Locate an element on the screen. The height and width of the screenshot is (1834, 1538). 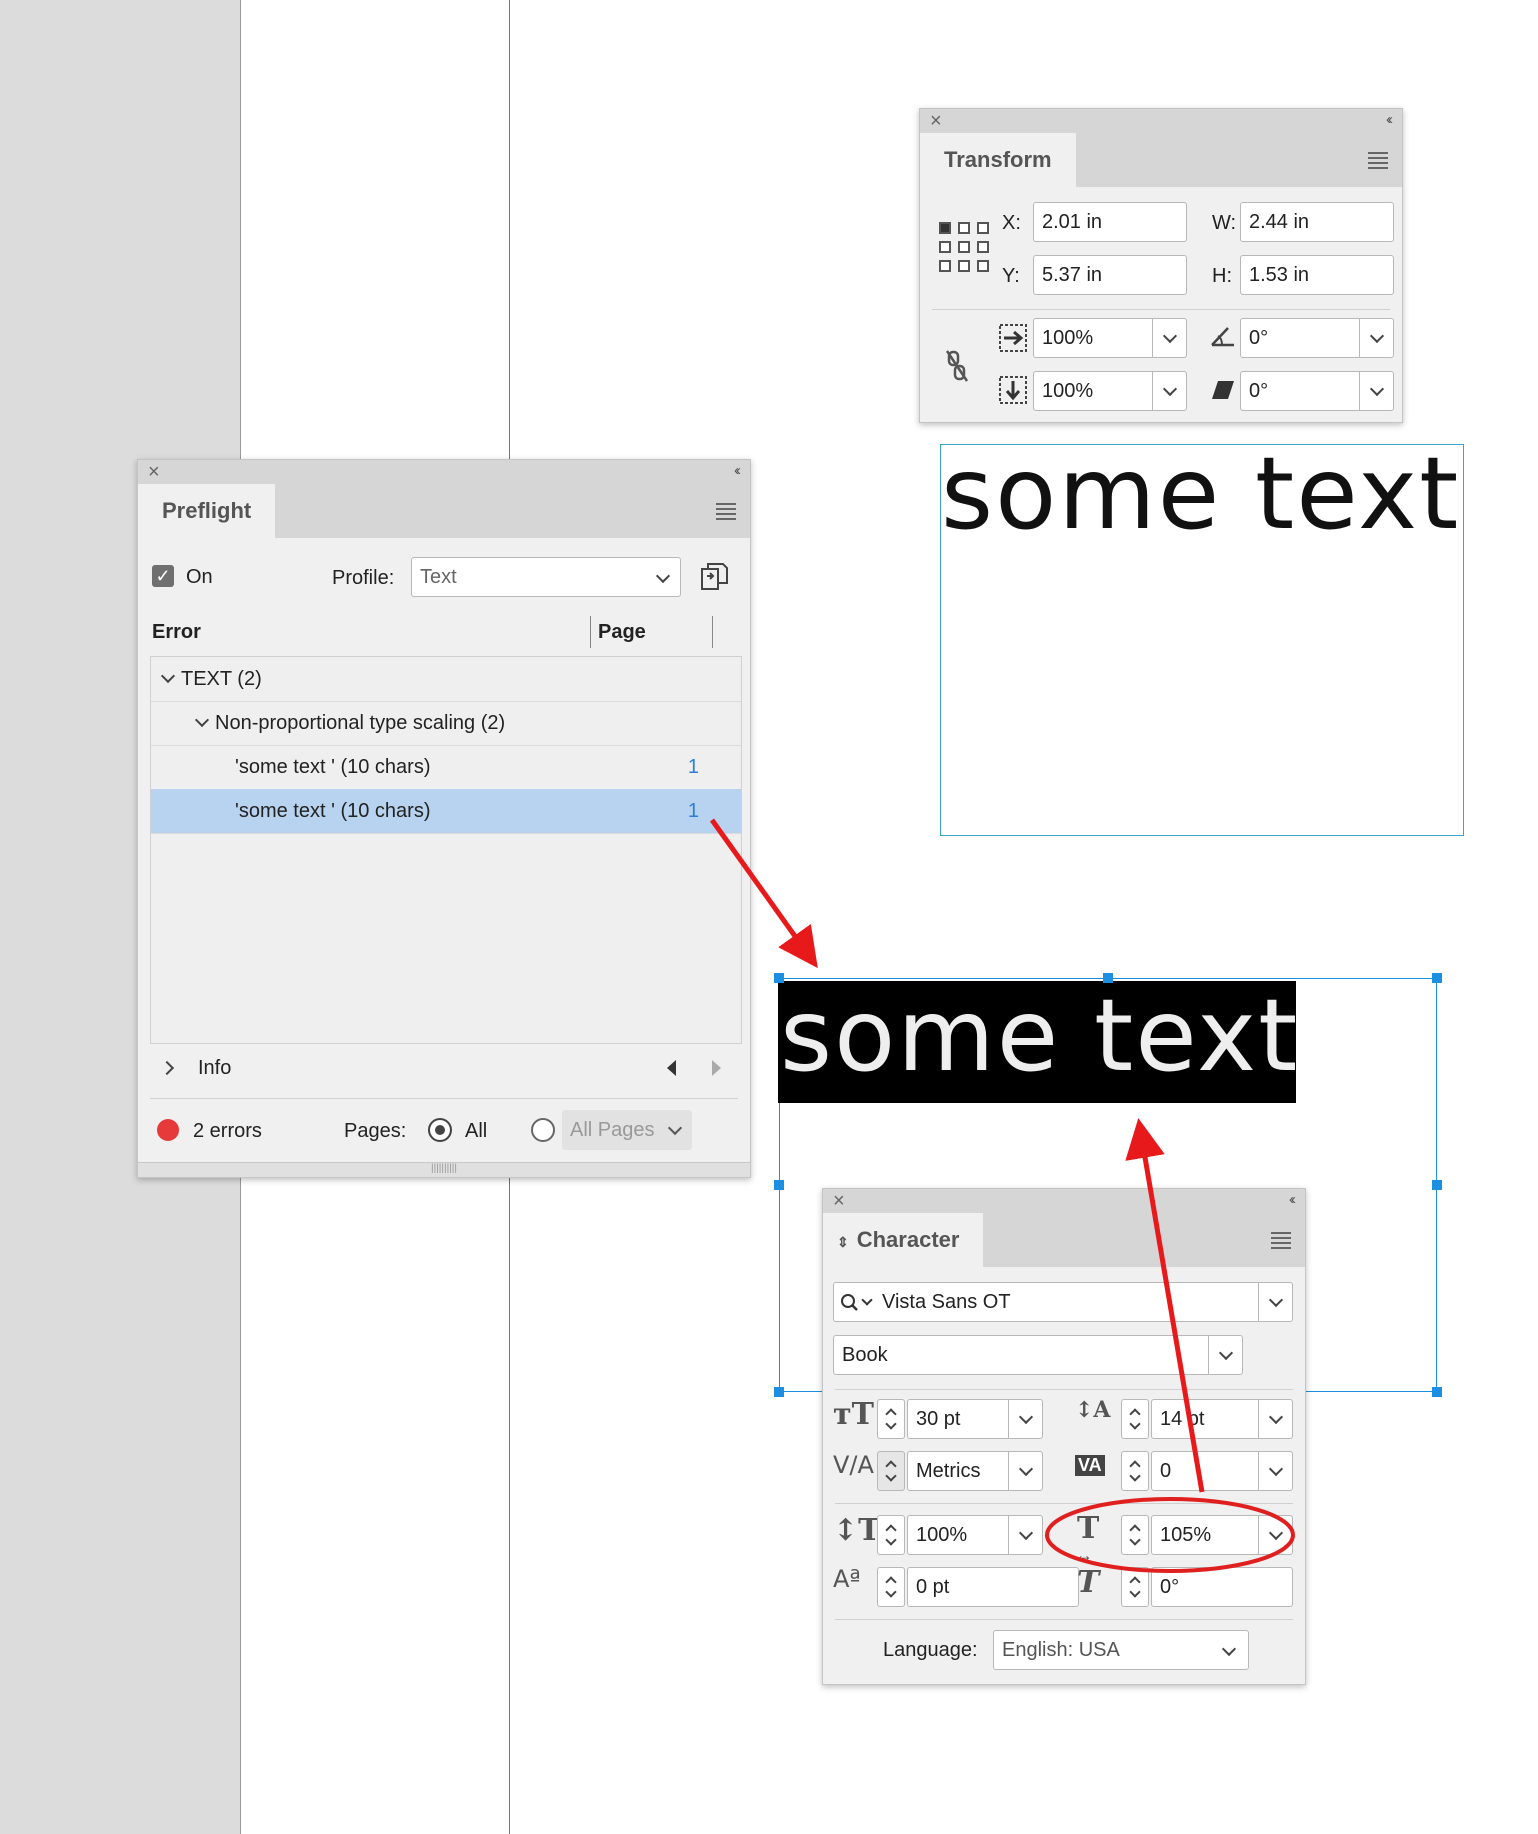
all-radio is located at coordinates (440, 1130).